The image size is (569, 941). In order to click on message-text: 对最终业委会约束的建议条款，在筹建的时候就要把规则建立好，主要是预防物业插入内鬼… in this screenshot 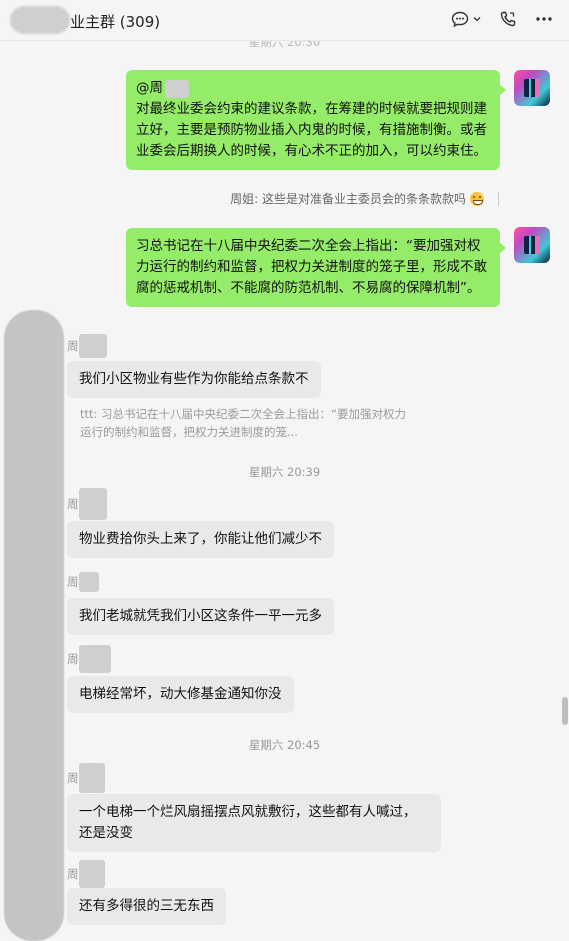, I will do `click(311, 130)`.